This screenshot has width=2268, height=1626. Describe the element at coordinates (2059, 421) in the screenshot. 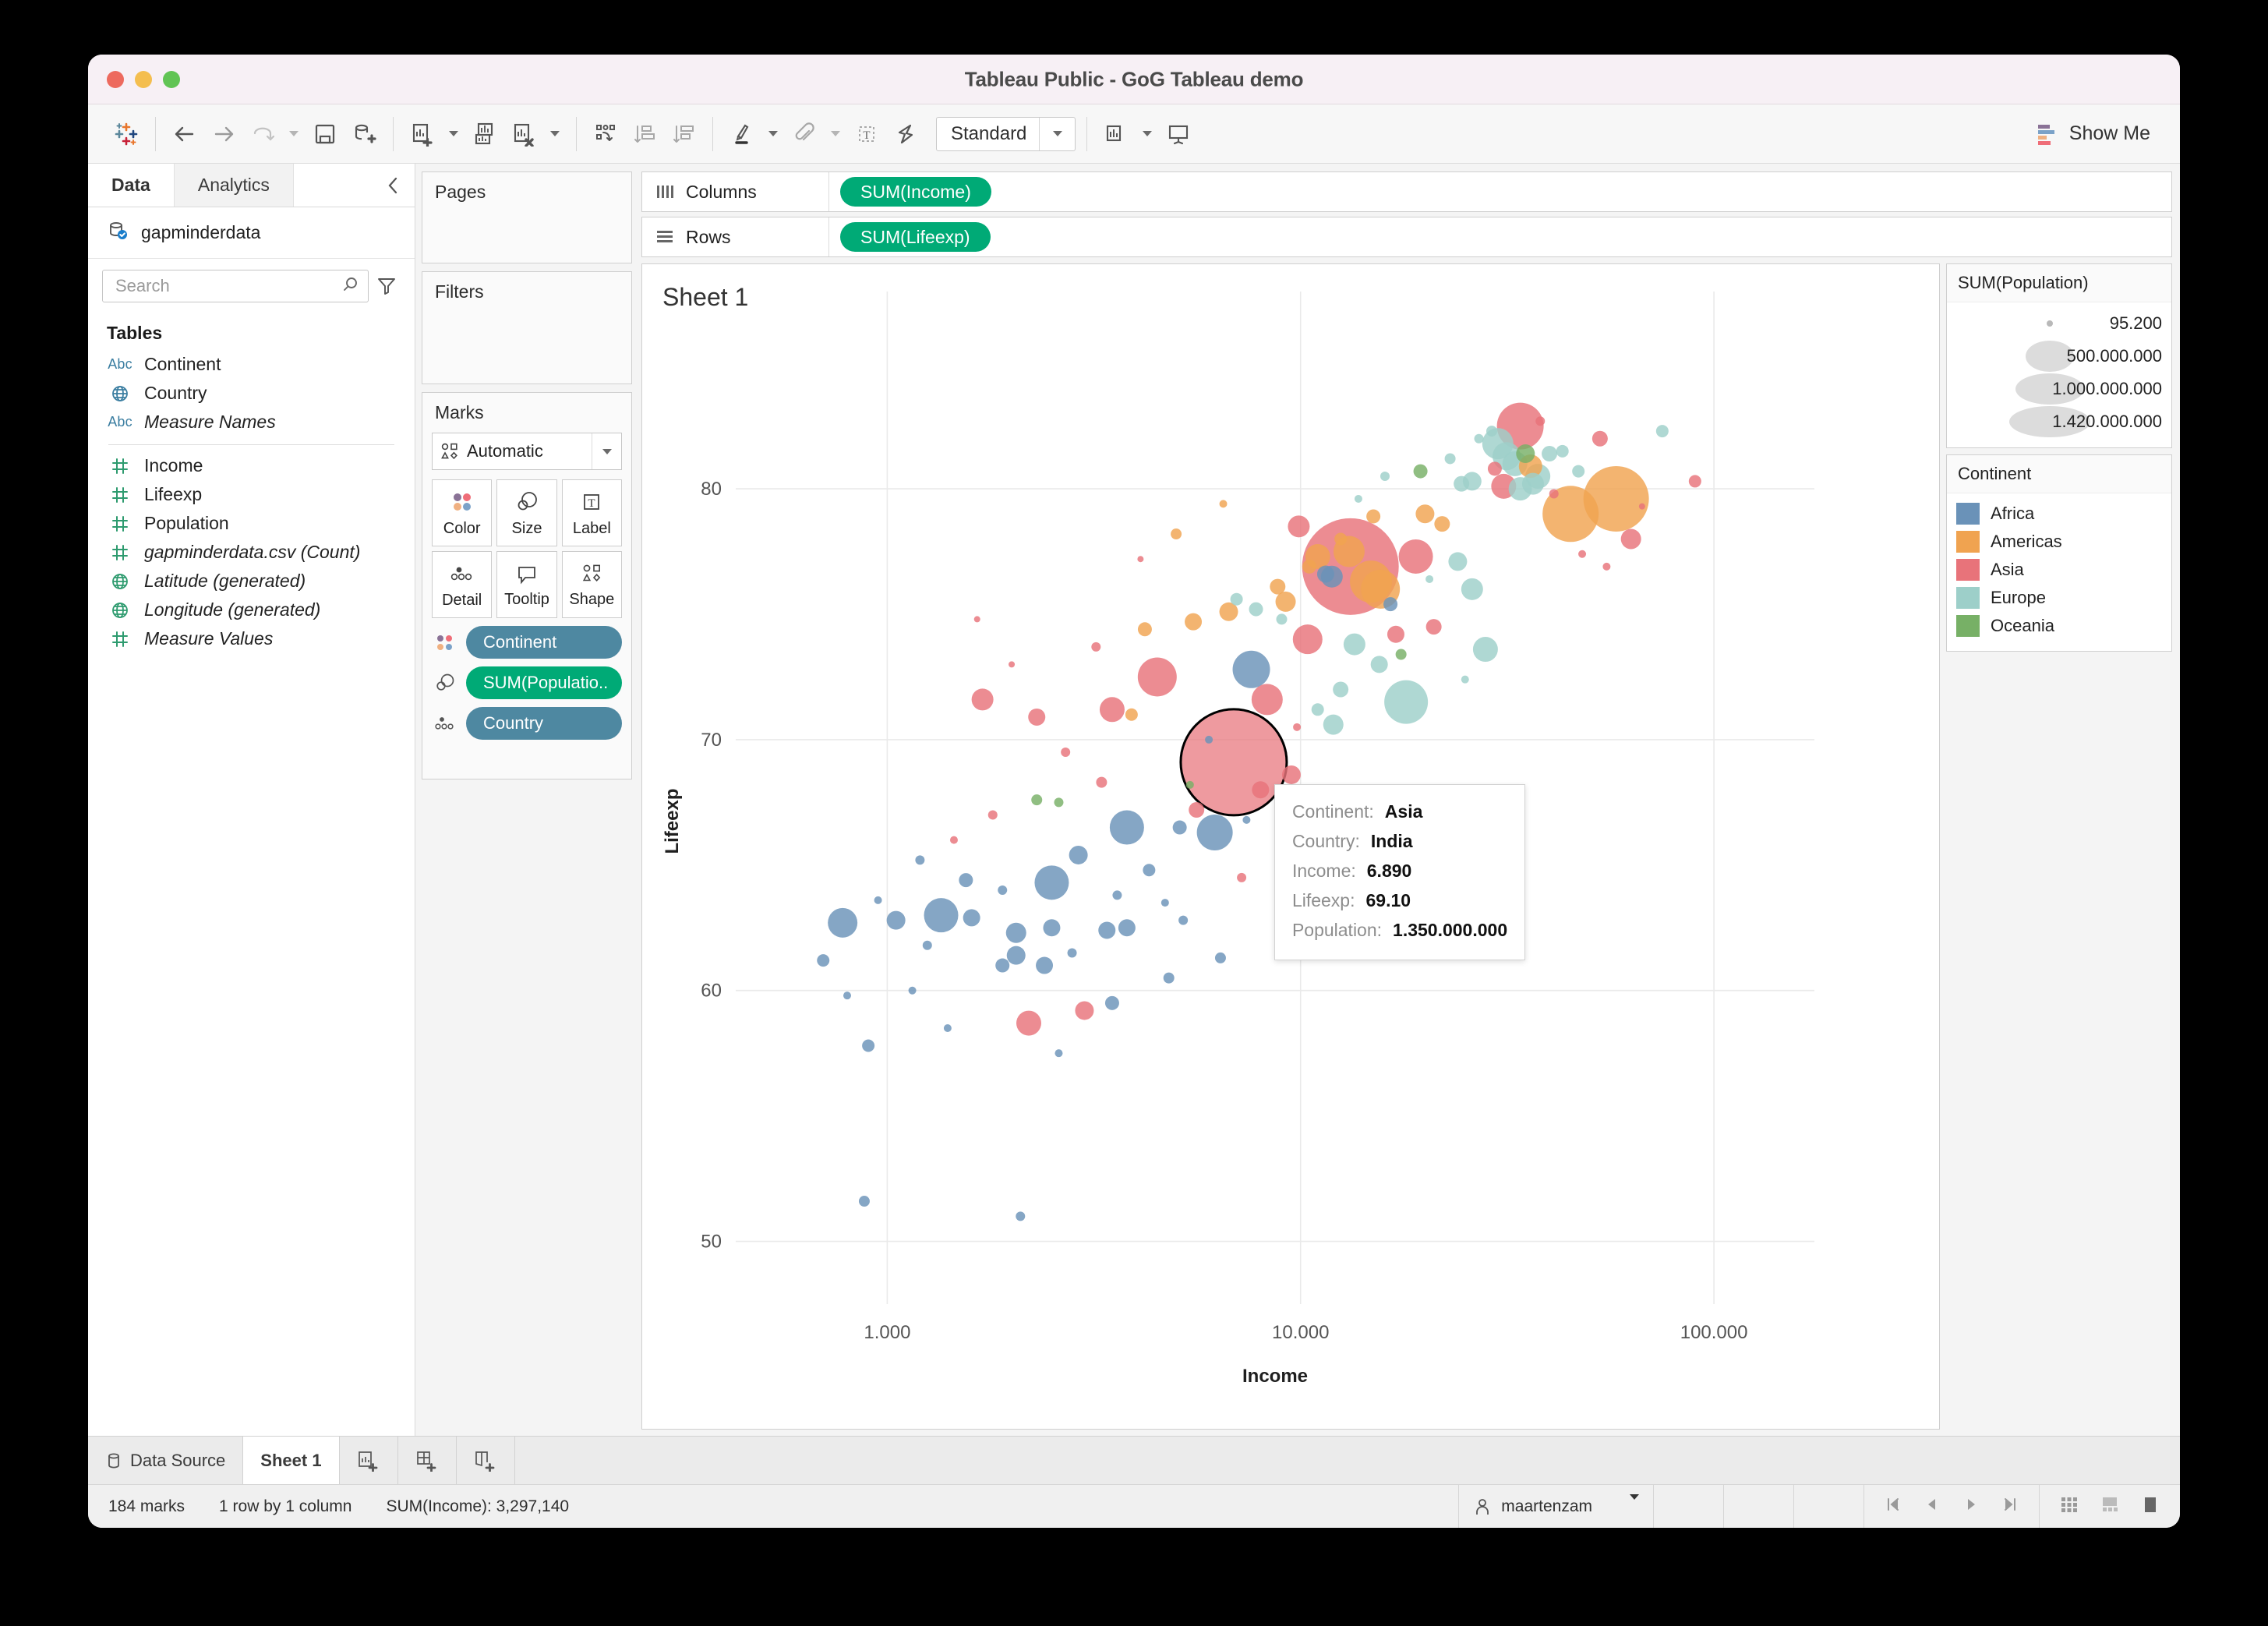

I see `size-legend-row: 1.420.000.000` at that location.